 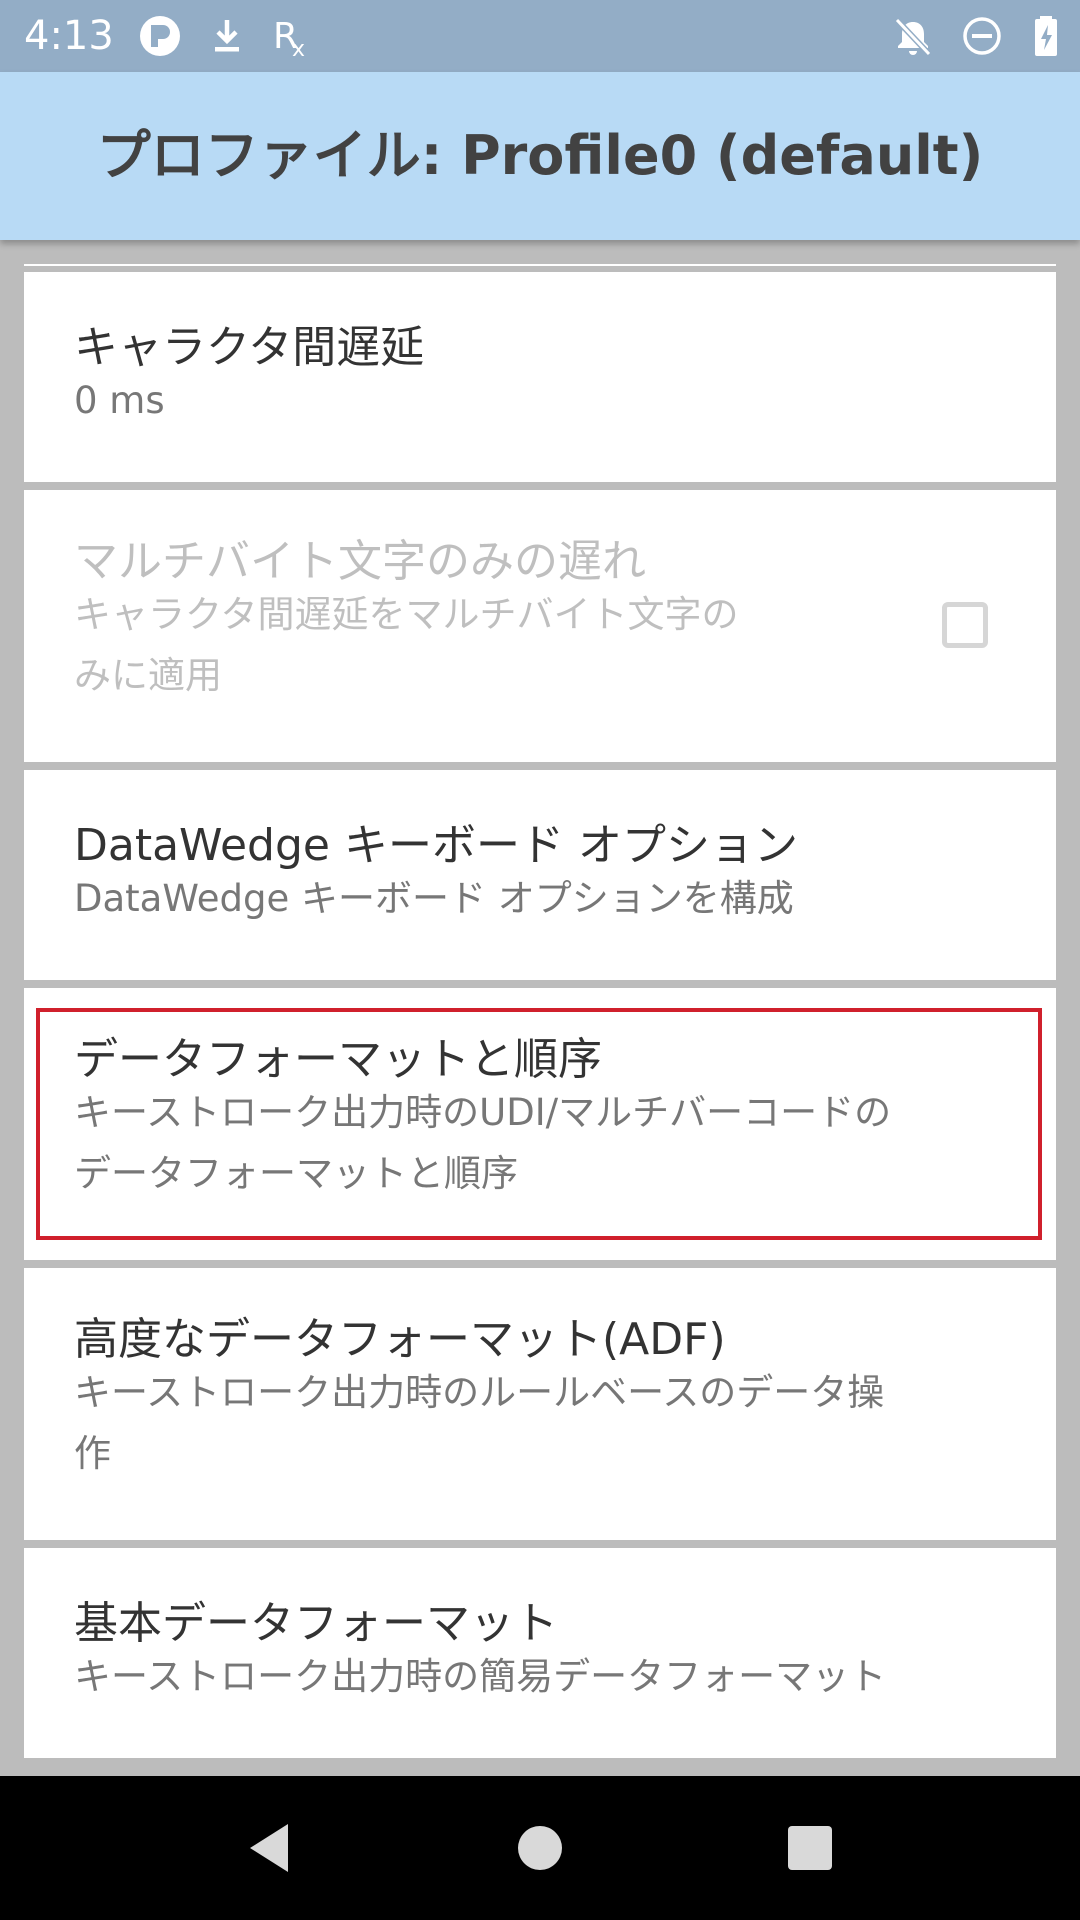 What do you see at coordinates (92, 1453) in the screenshot?
I see `setting-summary-line-2: 作` at bounding box center [92, 1453].